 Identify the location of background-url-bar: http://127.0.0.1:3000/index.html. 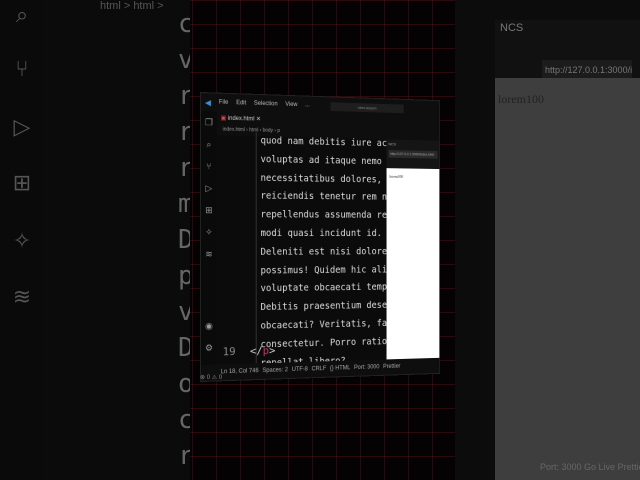
(587, 70).